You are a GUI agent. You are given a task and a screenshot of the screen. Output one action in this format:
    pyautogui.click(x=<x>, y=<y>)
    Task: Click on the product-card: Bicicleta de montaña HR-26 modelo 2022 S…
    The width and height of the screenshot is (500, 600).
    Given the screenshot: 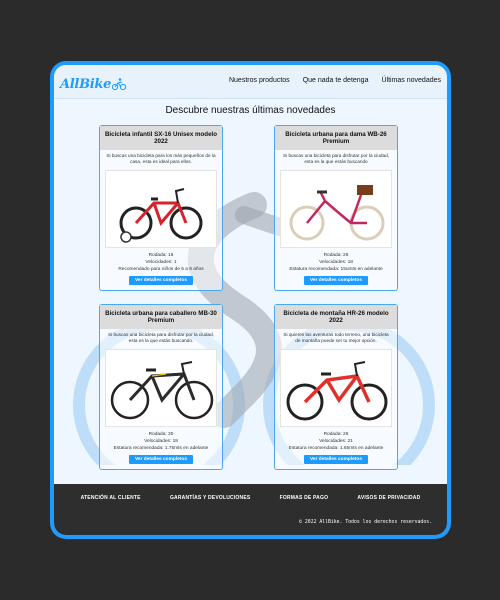 What is the action you would take?
    pyautogui.click(x=336, y=387)
    